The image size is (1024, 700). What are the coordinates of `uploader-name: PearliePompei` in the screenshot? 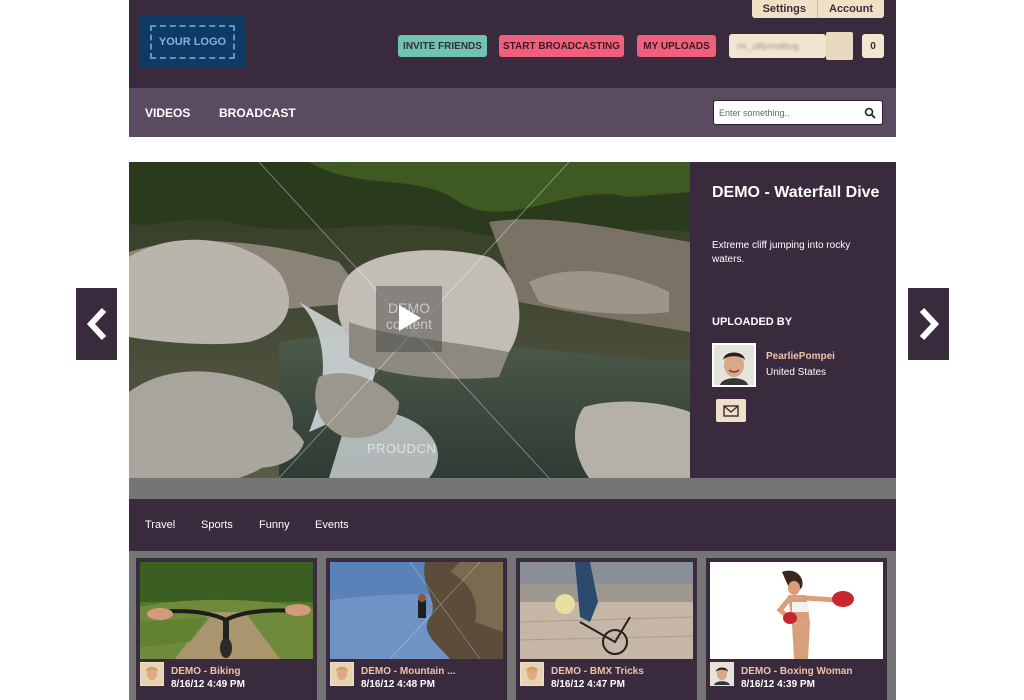 It's located at (800, 356).